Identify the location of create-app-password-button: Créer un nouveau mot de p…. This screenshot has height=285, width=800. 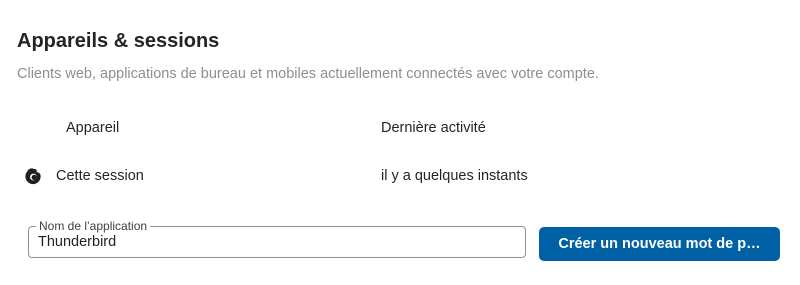
(659, 244).